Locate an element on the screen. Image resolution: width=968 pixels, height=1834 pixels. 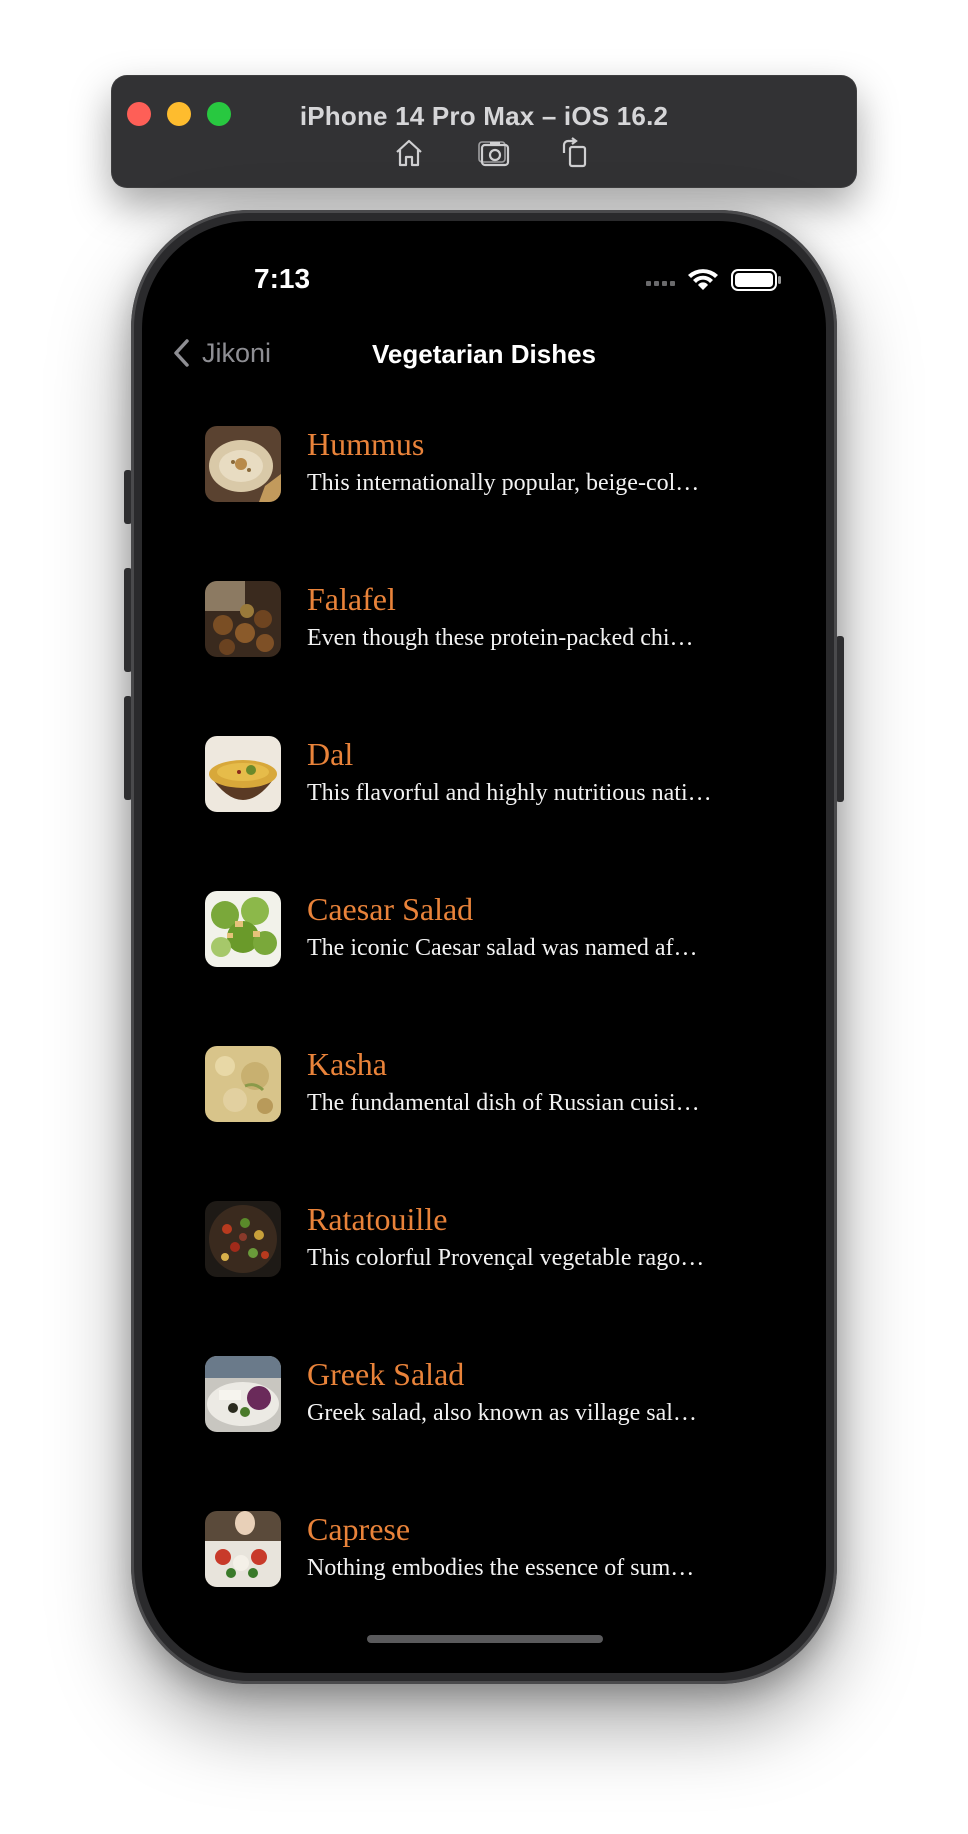
simulator-titlebar: iPhone 14 Pro Max – iOS 16.2 is located at coordinates (484, 131).